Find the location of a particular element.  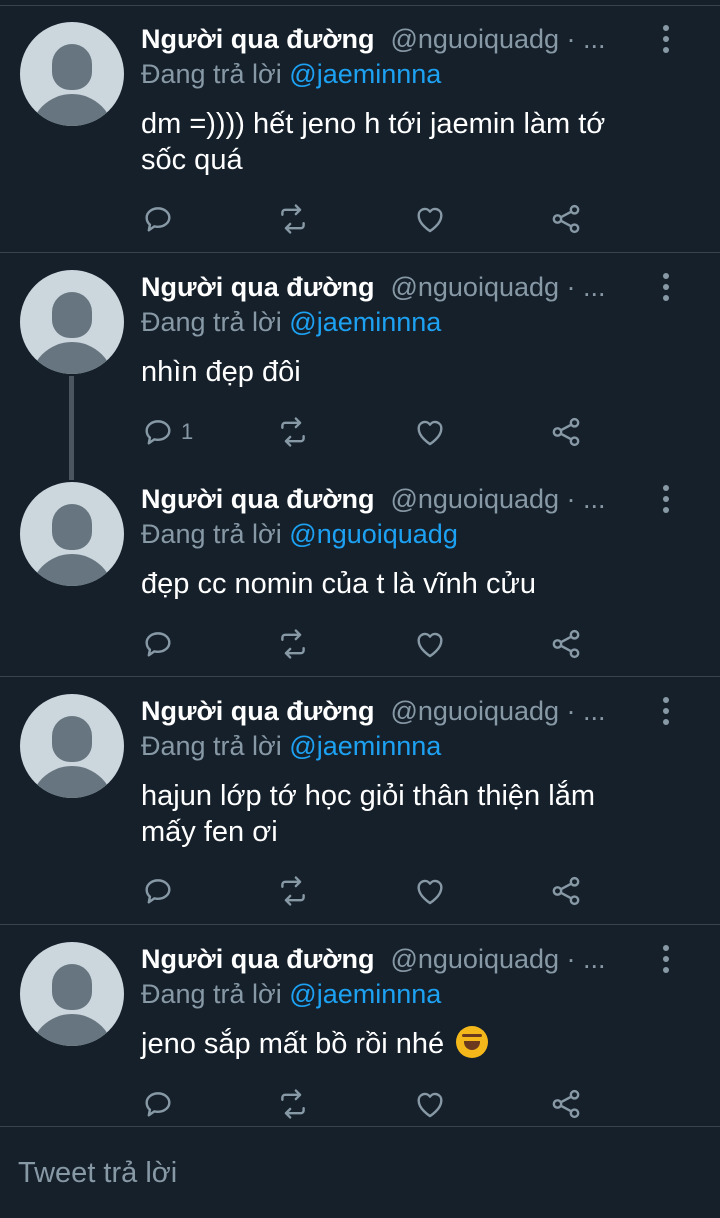

reply-button: 1 is located at coordinates (167, 432).